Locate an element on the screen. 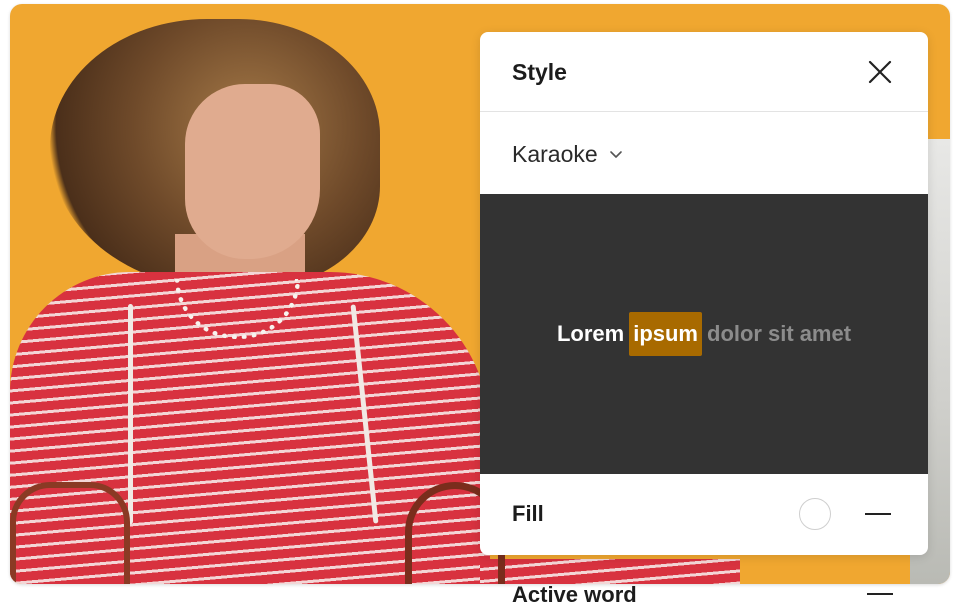 This screenshot has height=612, width=960. caption-style-dropdown: Karaoke is located at coordinates (568, 154).